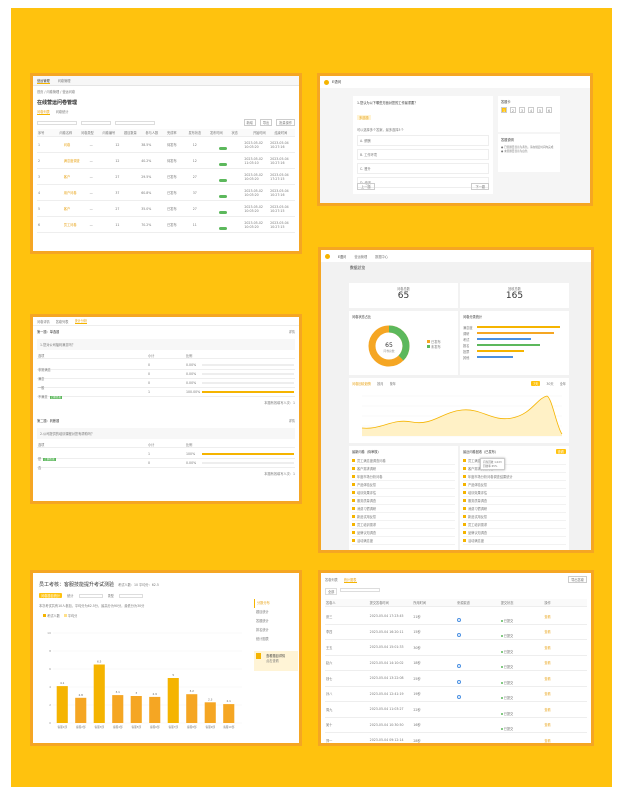  Describe the element at coordinates (522, 110) in the screenshot. I see `question-number-button: 3` at that location.